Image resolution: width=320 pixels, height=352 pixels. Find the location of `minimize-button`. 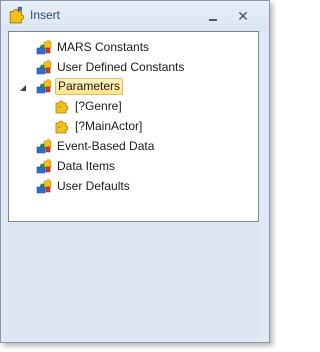

minimize-button is located at coordinates (213, 16).